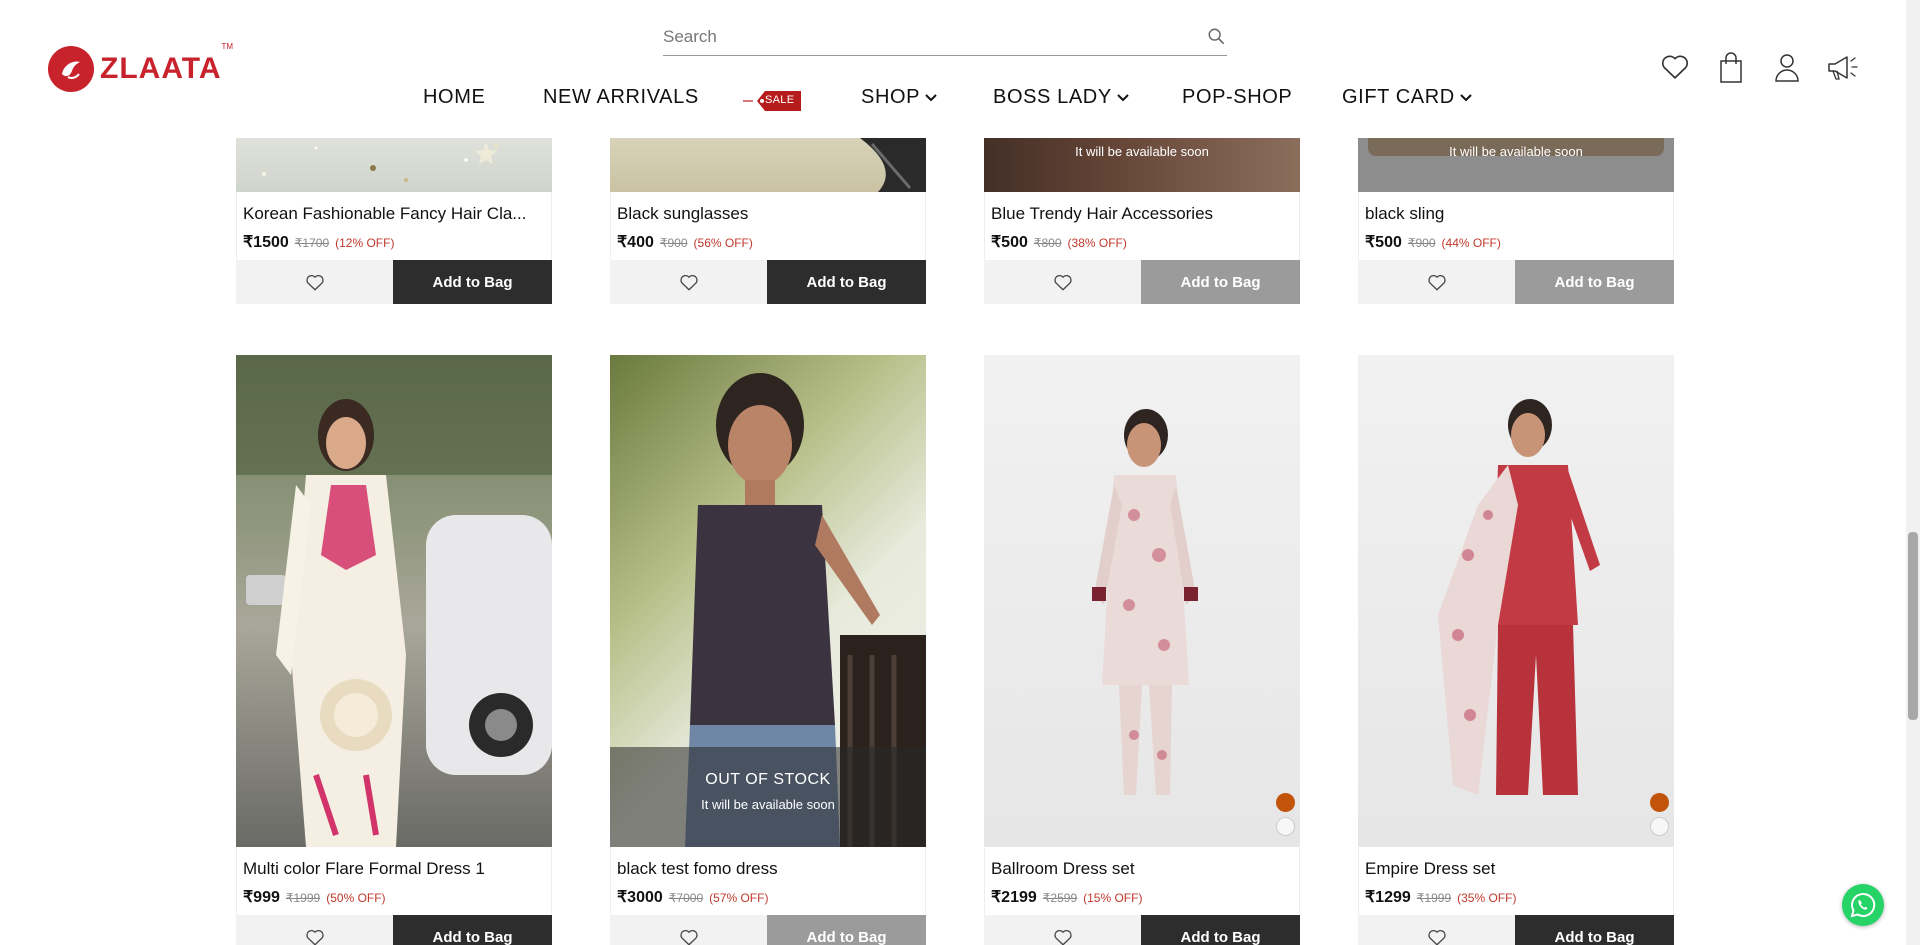 The height and width of the screenshot is (945, 1920). What do you see at coordinates (1061, 97) in the screenshot?
I see `nav-boss-lady: BOSS LADY` at bounding box center [1061, 97].